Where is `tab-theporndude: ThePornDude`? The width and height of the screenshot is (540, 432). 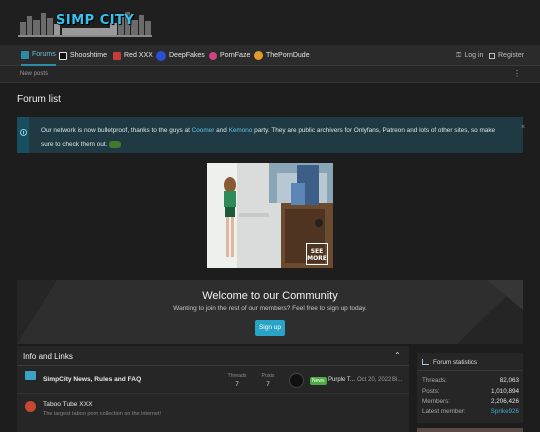
tab-theporndude: ThePornDude is located at coordinates (282, 55).